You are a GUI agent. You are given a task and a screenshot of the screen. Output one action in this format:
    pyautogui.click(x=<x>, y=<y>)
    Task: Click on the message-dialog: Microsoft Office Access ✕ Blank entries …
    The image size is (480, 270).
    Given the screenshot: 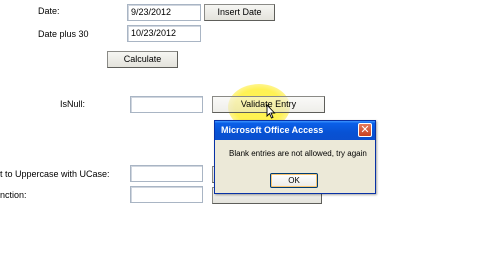 What is the action you would take?
    pyautogui.click(x=295, y=157)
    